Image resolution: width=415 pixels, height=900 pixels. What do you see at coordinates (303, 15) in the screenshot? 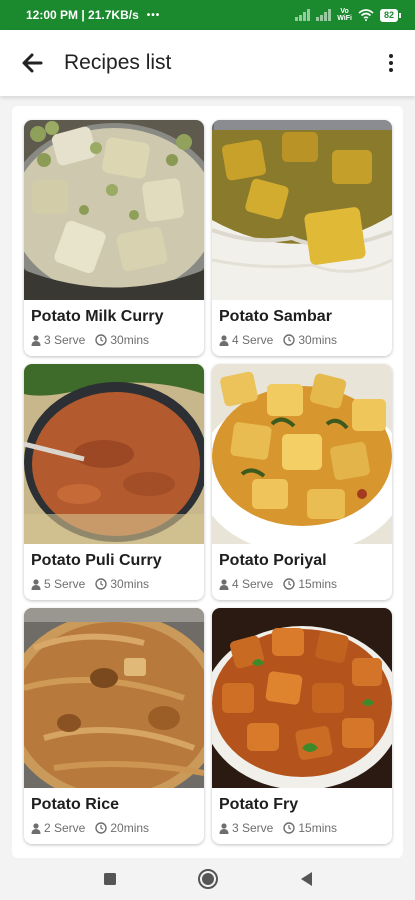
I see `signal-icon` at bounding box center [303, 15].